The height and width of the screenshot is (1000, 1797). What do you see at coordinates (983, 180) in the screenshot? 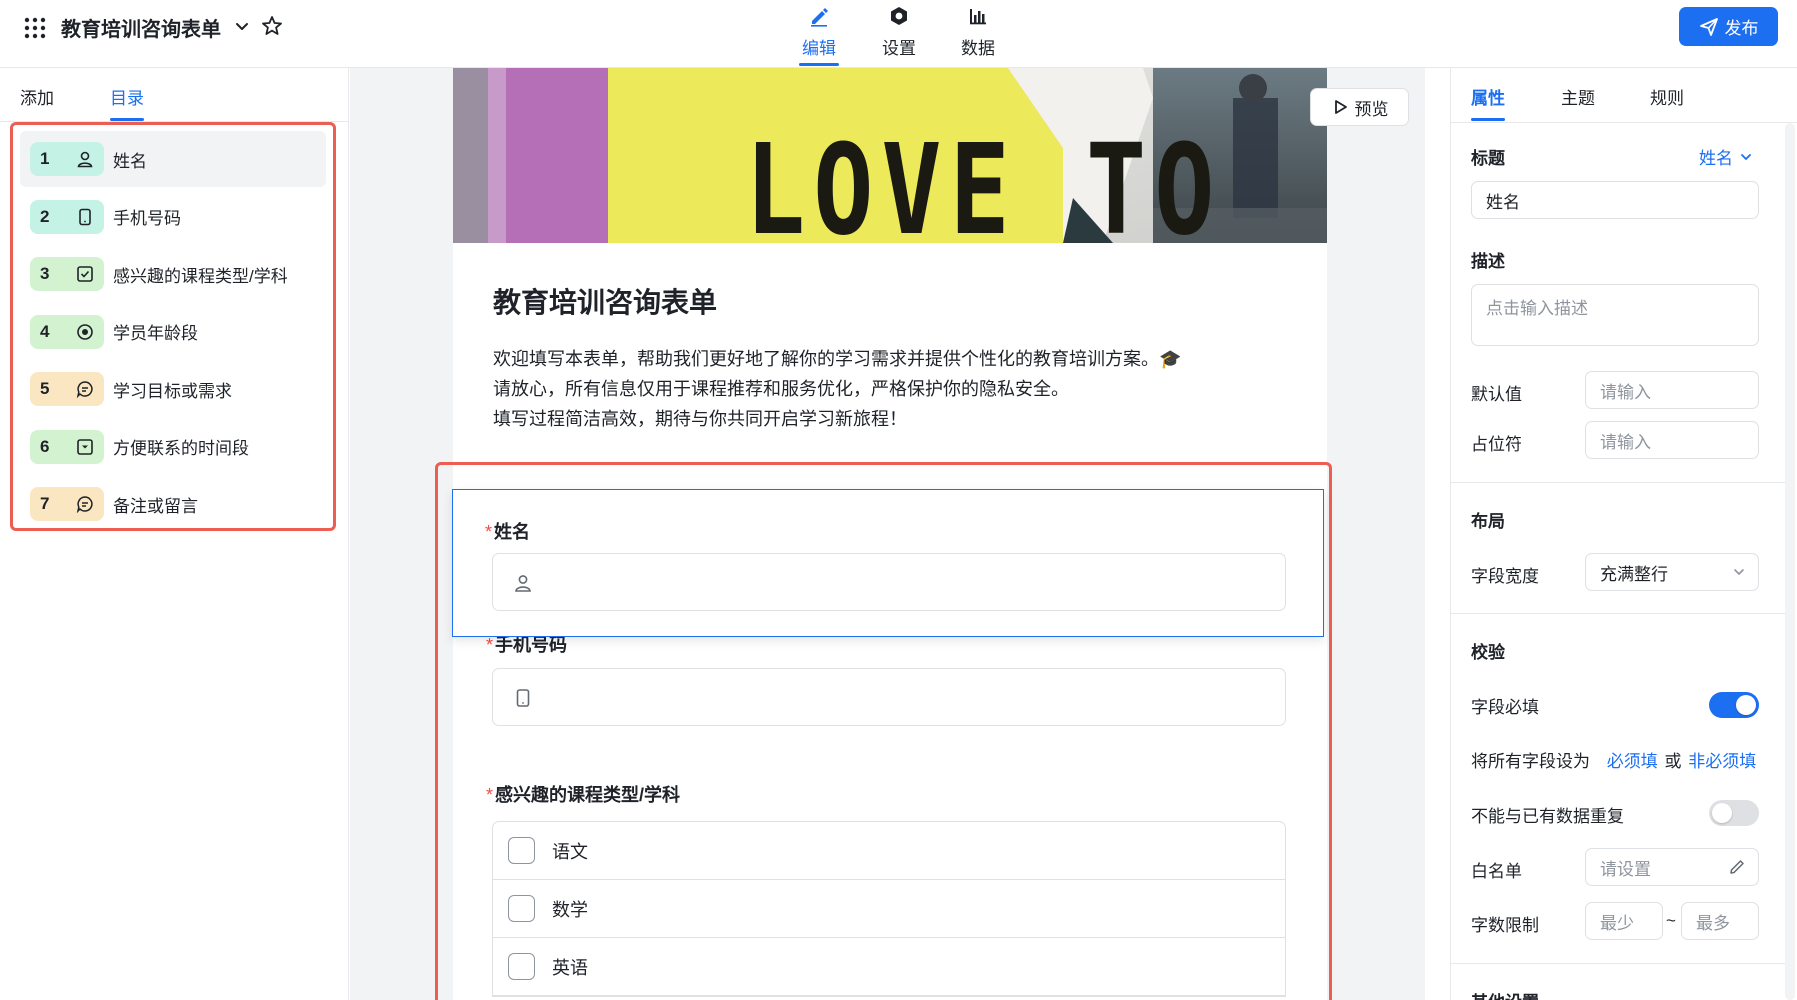
I see `banner-text: LOVE TO` at bounding box center [983, 180].